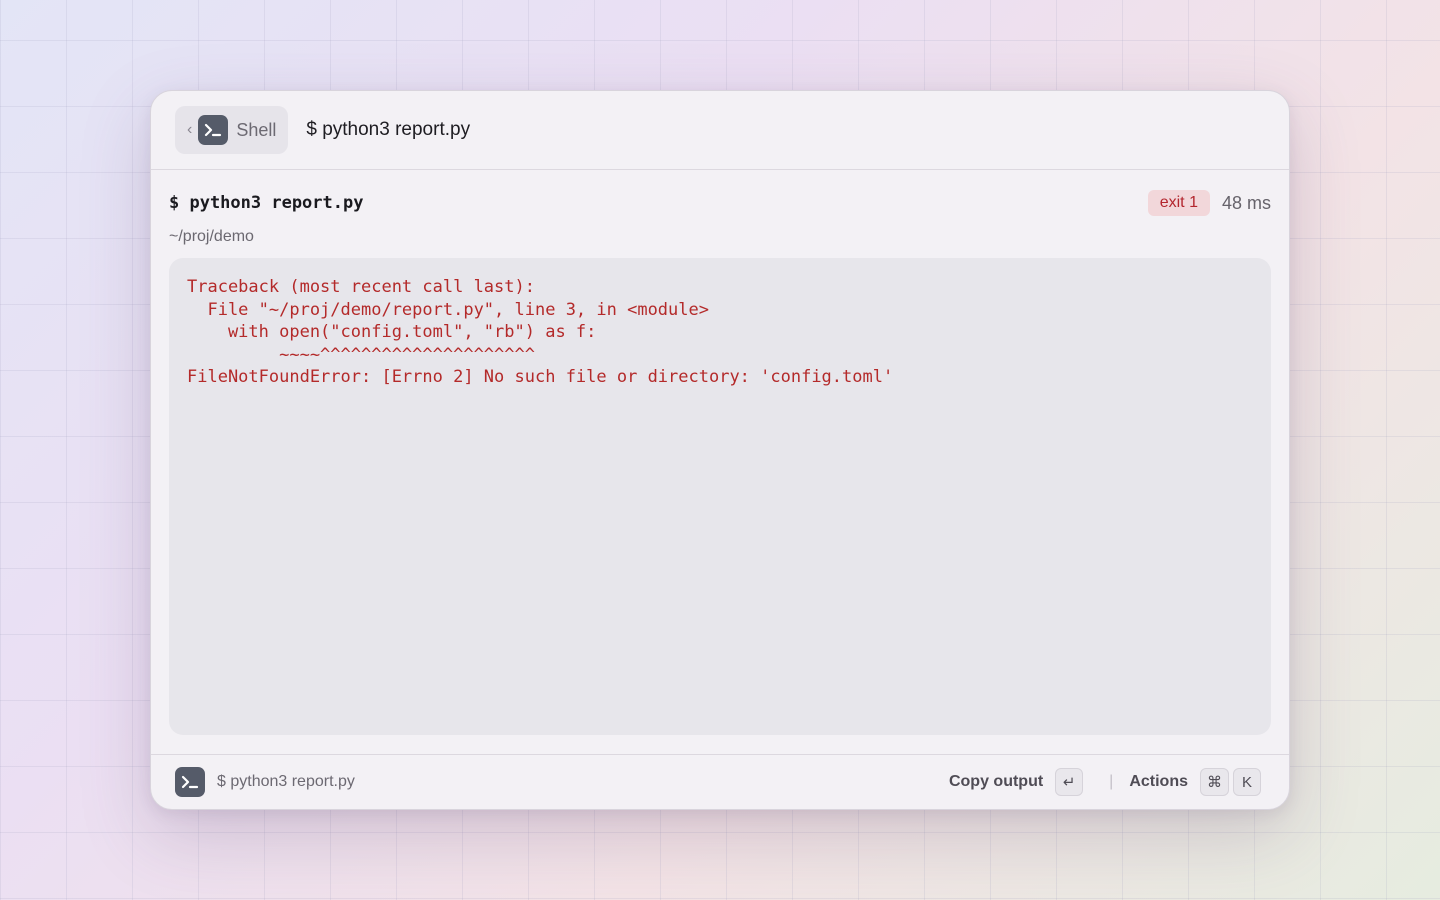  What do you see at coordinates (266, 203) in the screenshot?
I see `command-text: $ python3 report.py` at bounding box center [266, 203].